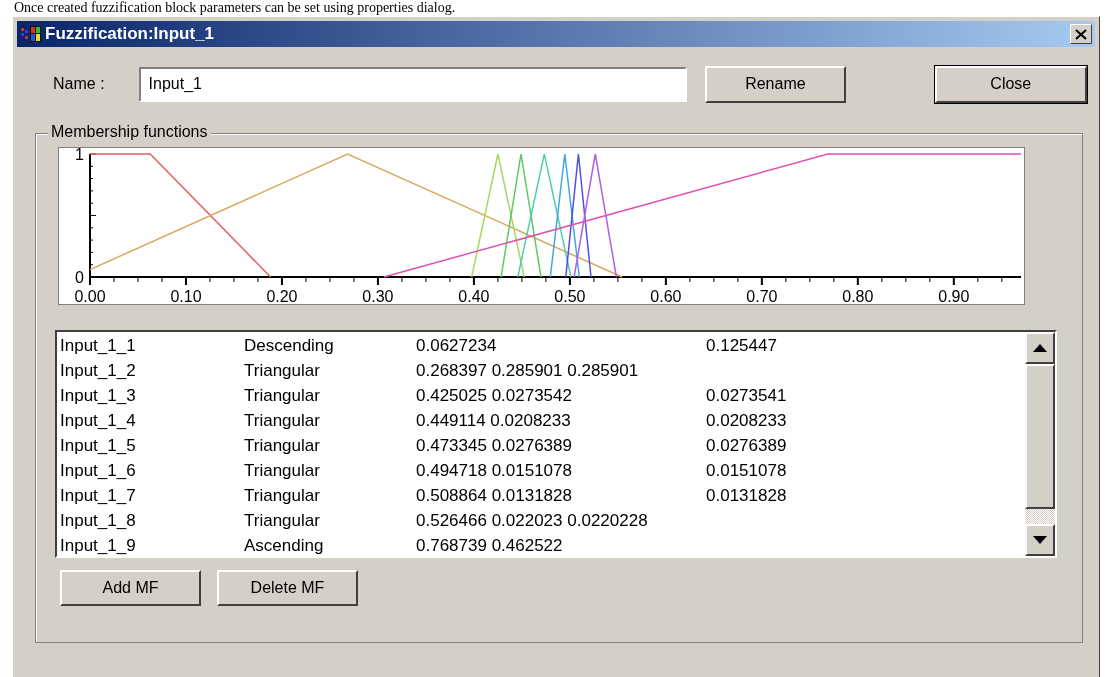  I want to click on function-param: 0.125447, so click(741, 346).